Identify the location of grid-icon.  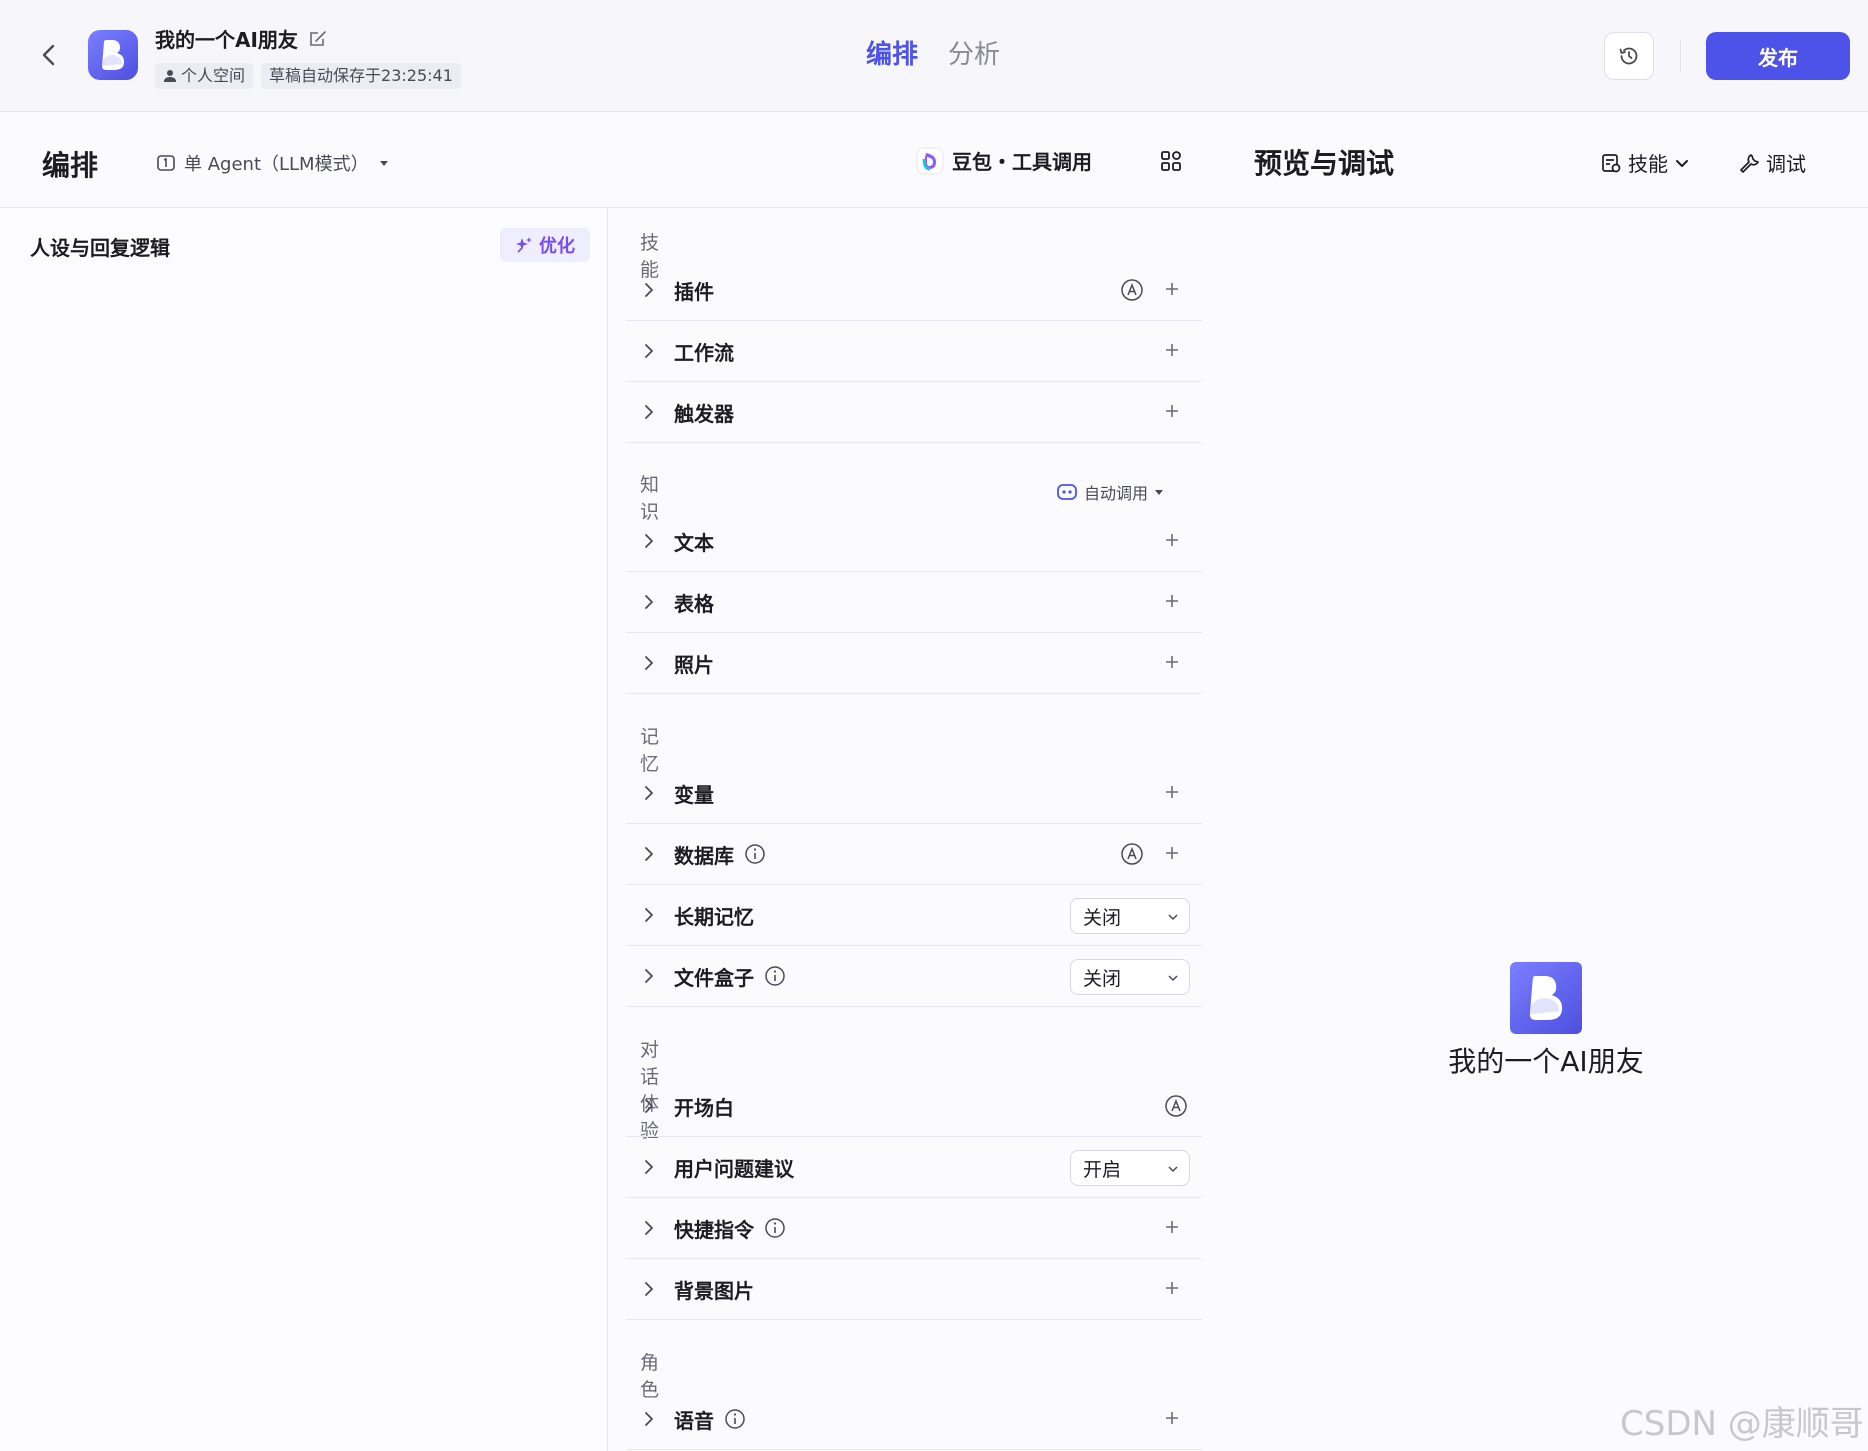
(1171, 161).